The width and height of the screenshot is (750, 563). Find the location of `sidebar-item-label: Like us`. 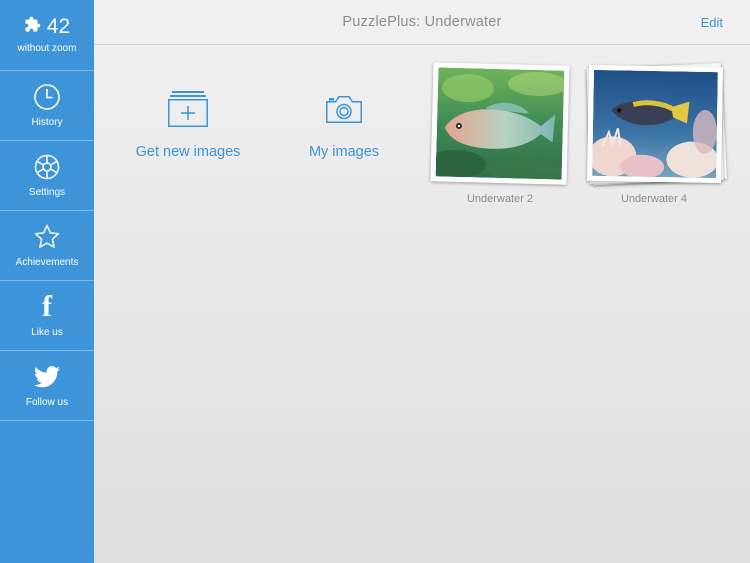

sidebar-item-label: Like us is located at coordinates (47, 332).